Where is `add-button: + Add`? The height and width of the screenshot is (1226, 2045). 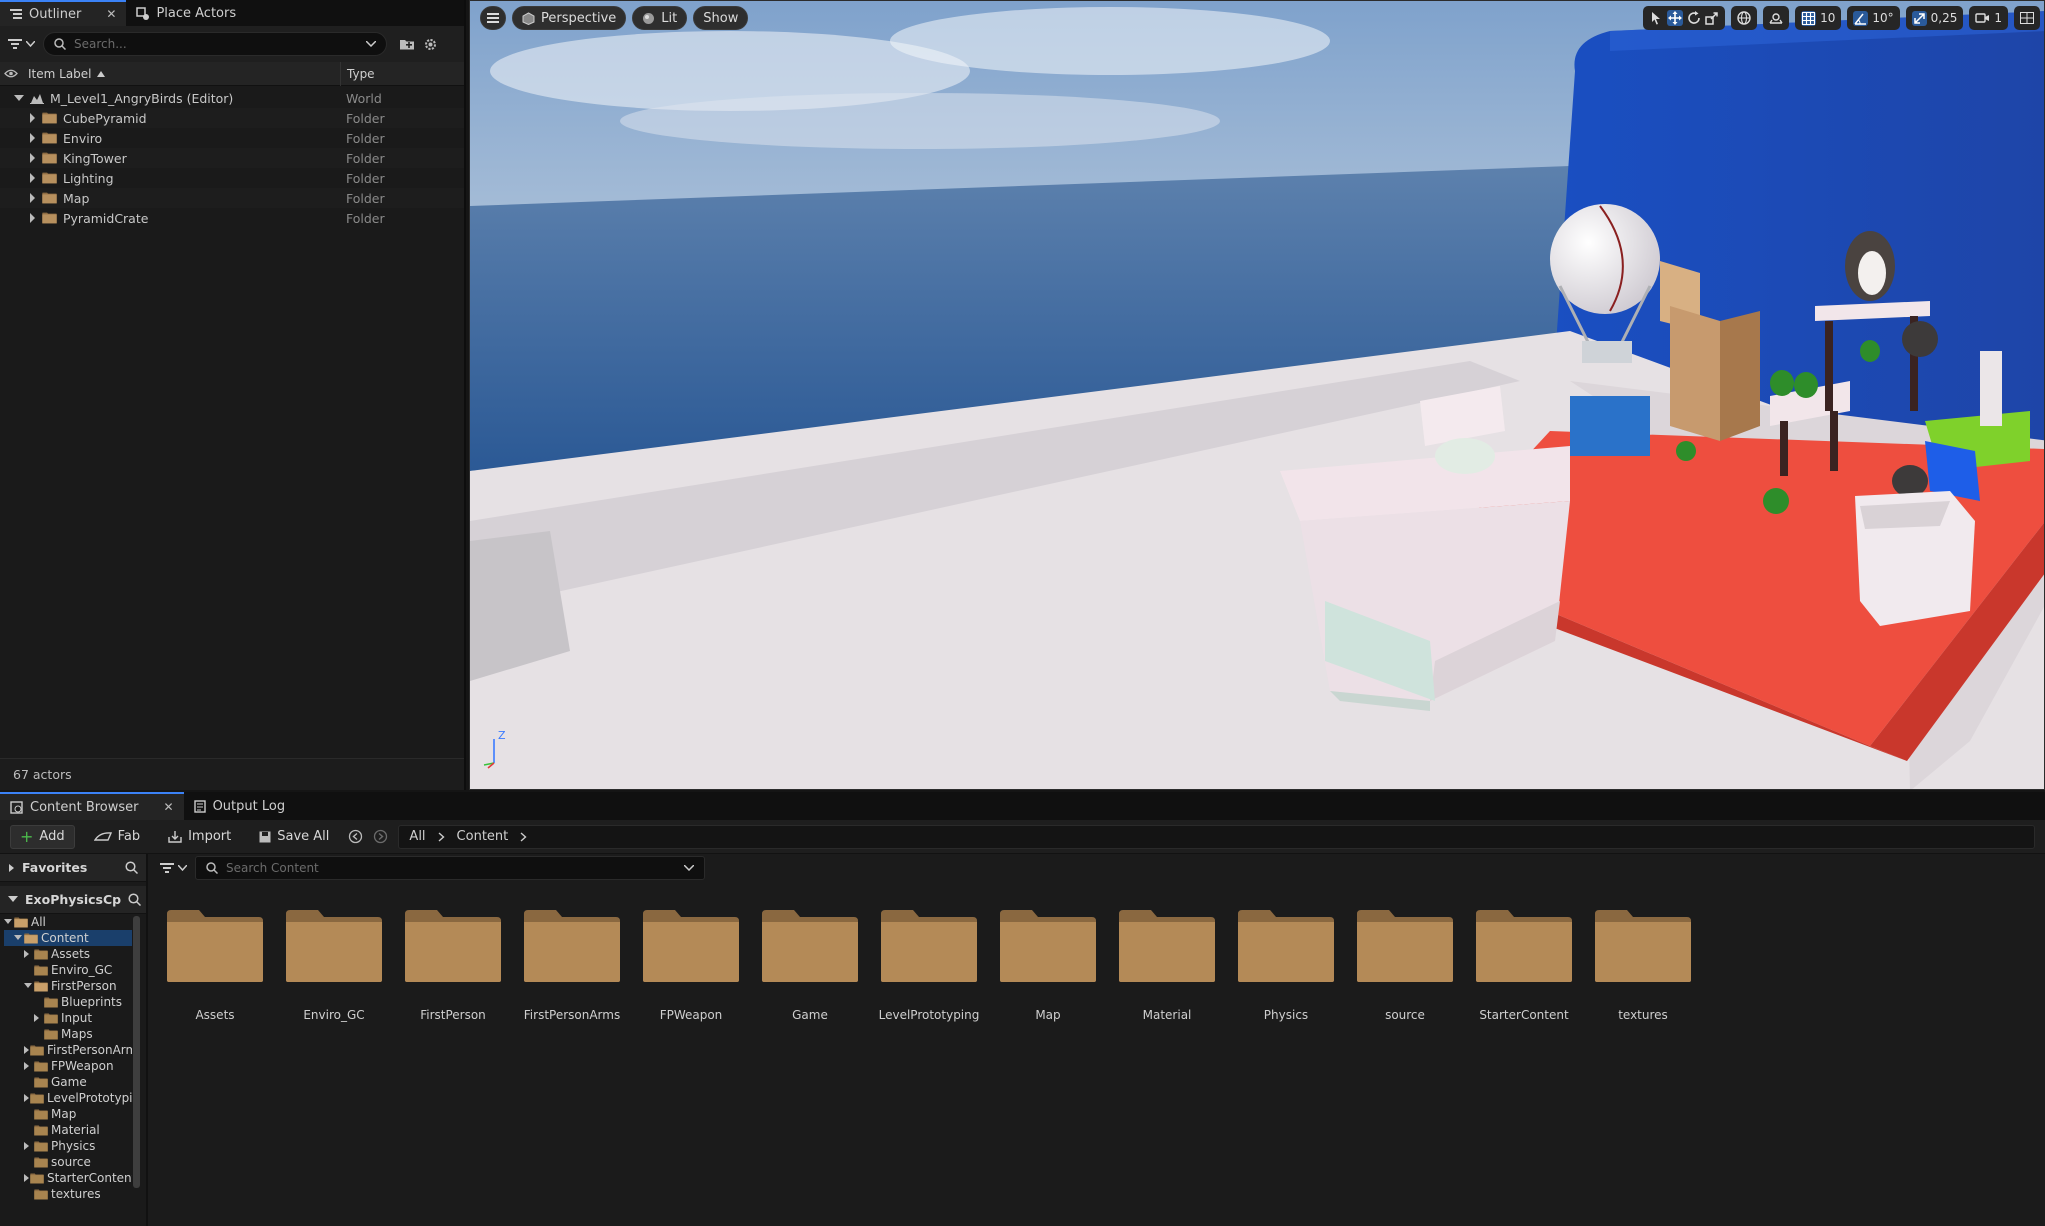
add-button: + Add is located at coordinates (42, 836).